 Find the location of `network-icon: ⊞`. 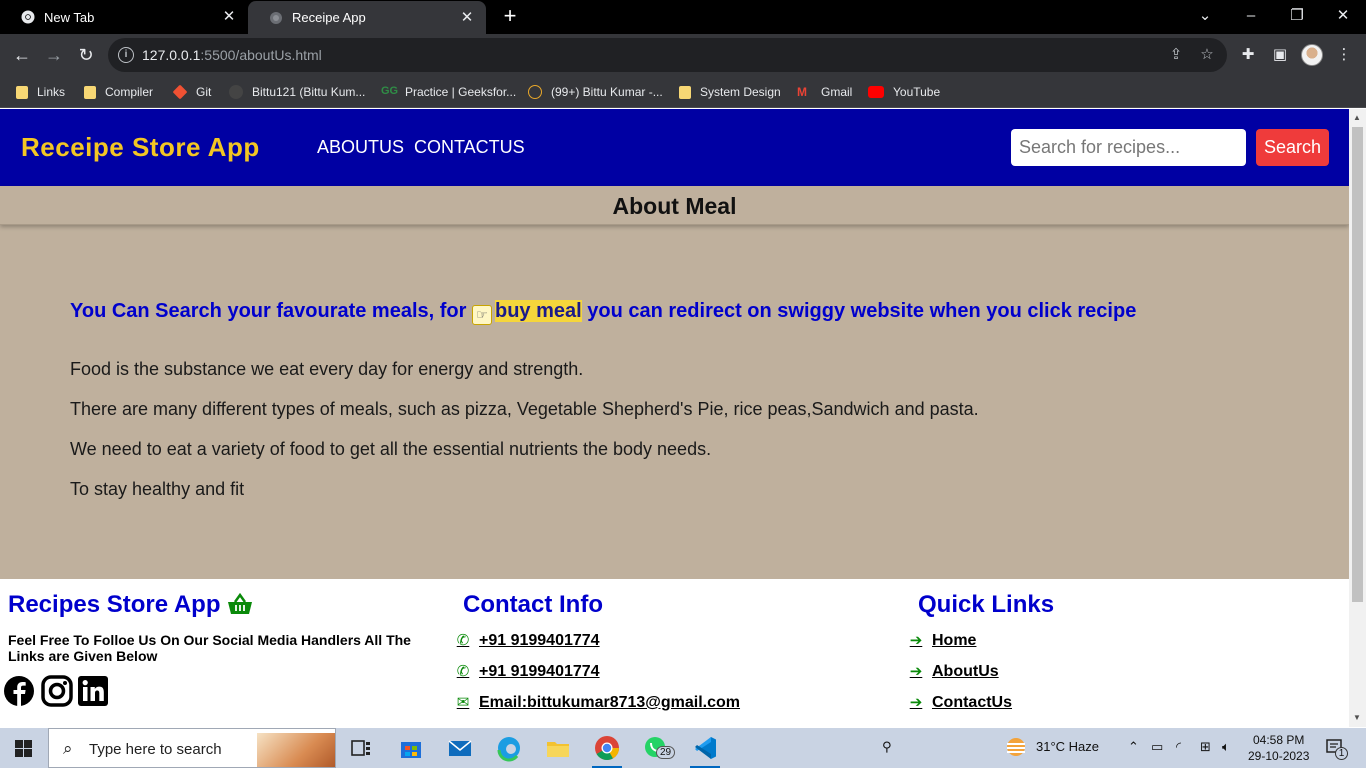

network-icon: ⊞ is located at coordinates (1205, 747).